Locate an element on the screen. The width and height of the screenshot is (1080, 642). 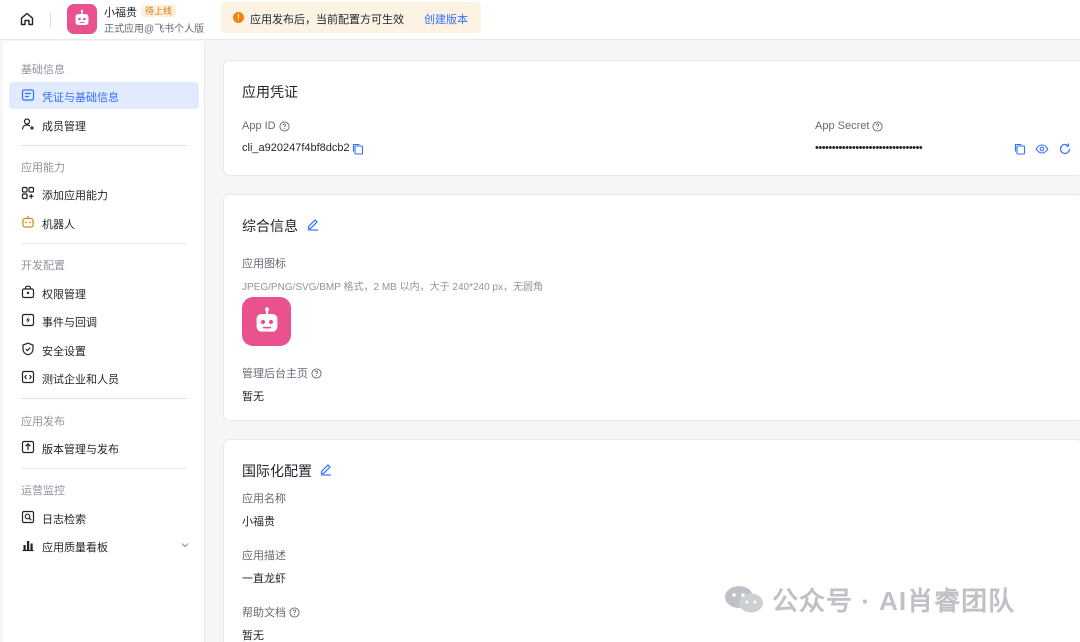
app-avatar is located at coordinates (82, 19).